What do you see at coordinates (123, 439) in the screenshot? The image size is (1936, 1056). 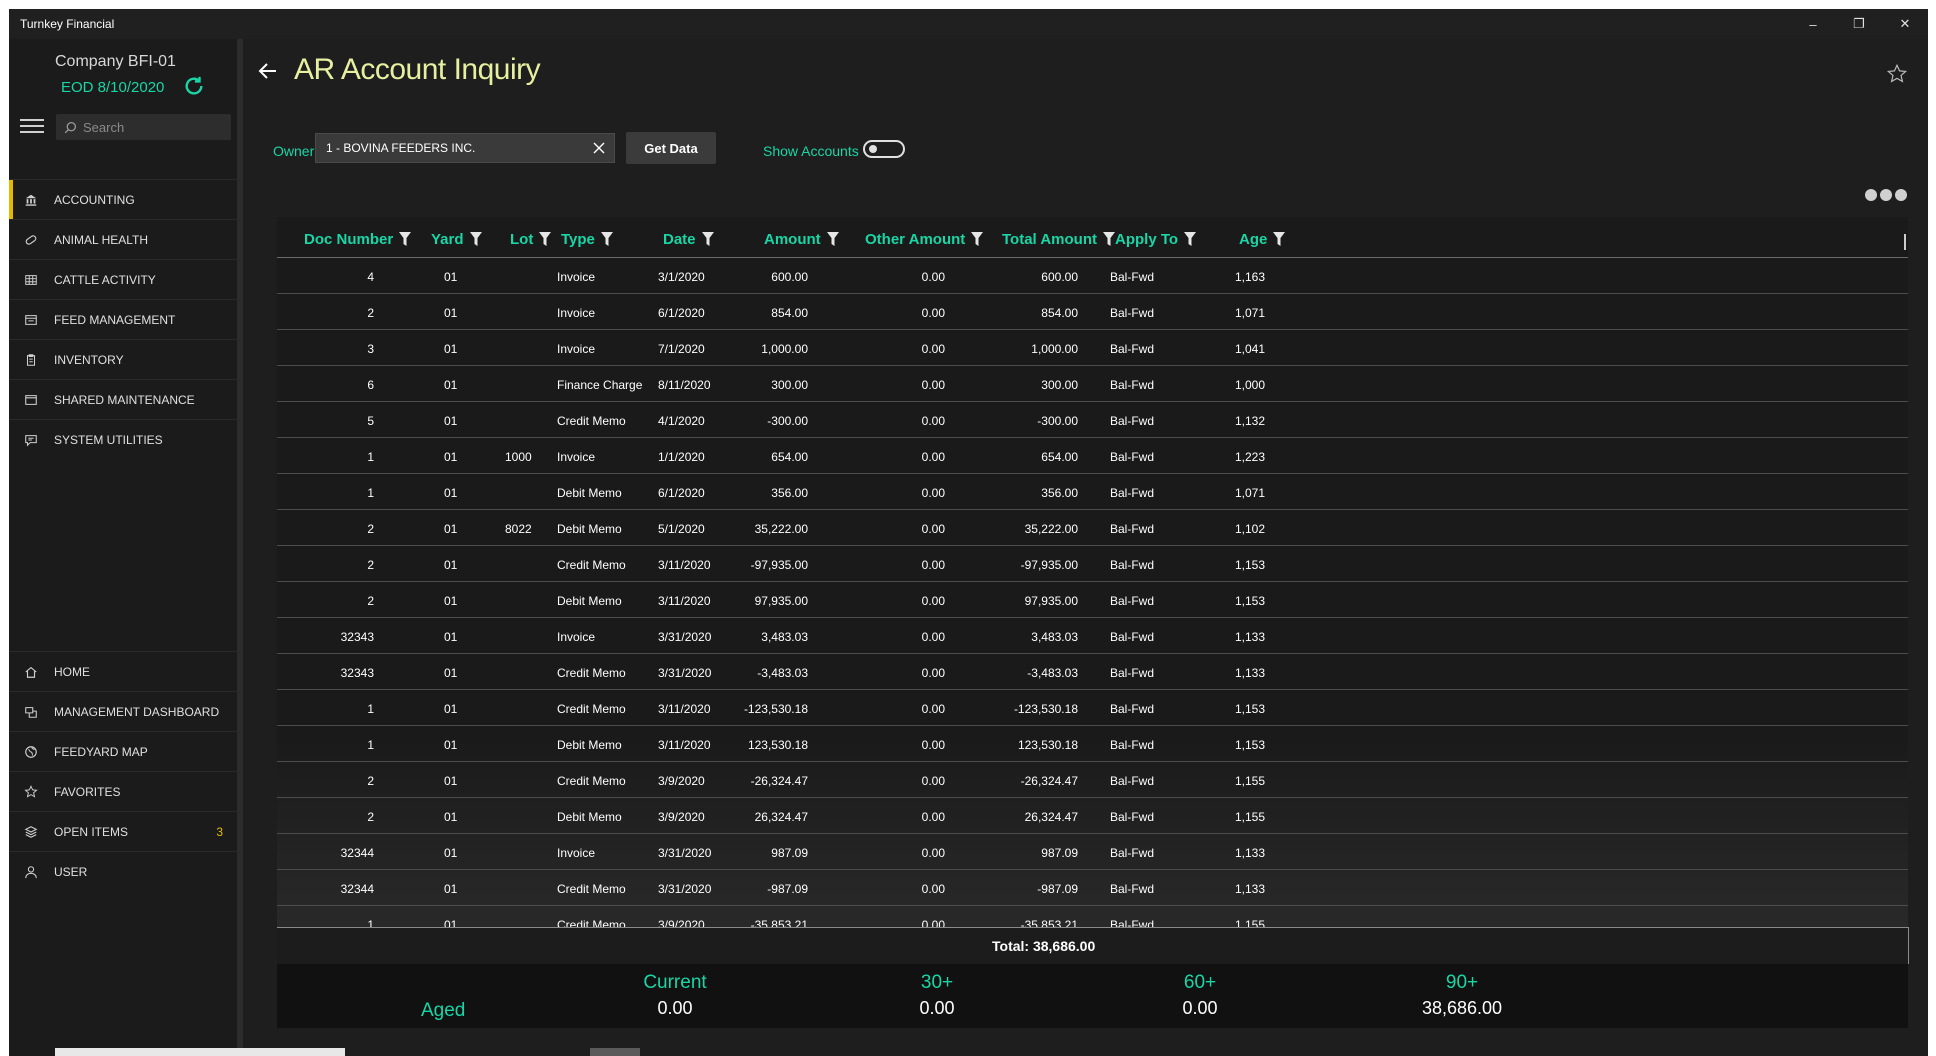 I see `sidebar-item-system-utilities: SYSTEM UTILITIES` at bounding box center [123, 439].